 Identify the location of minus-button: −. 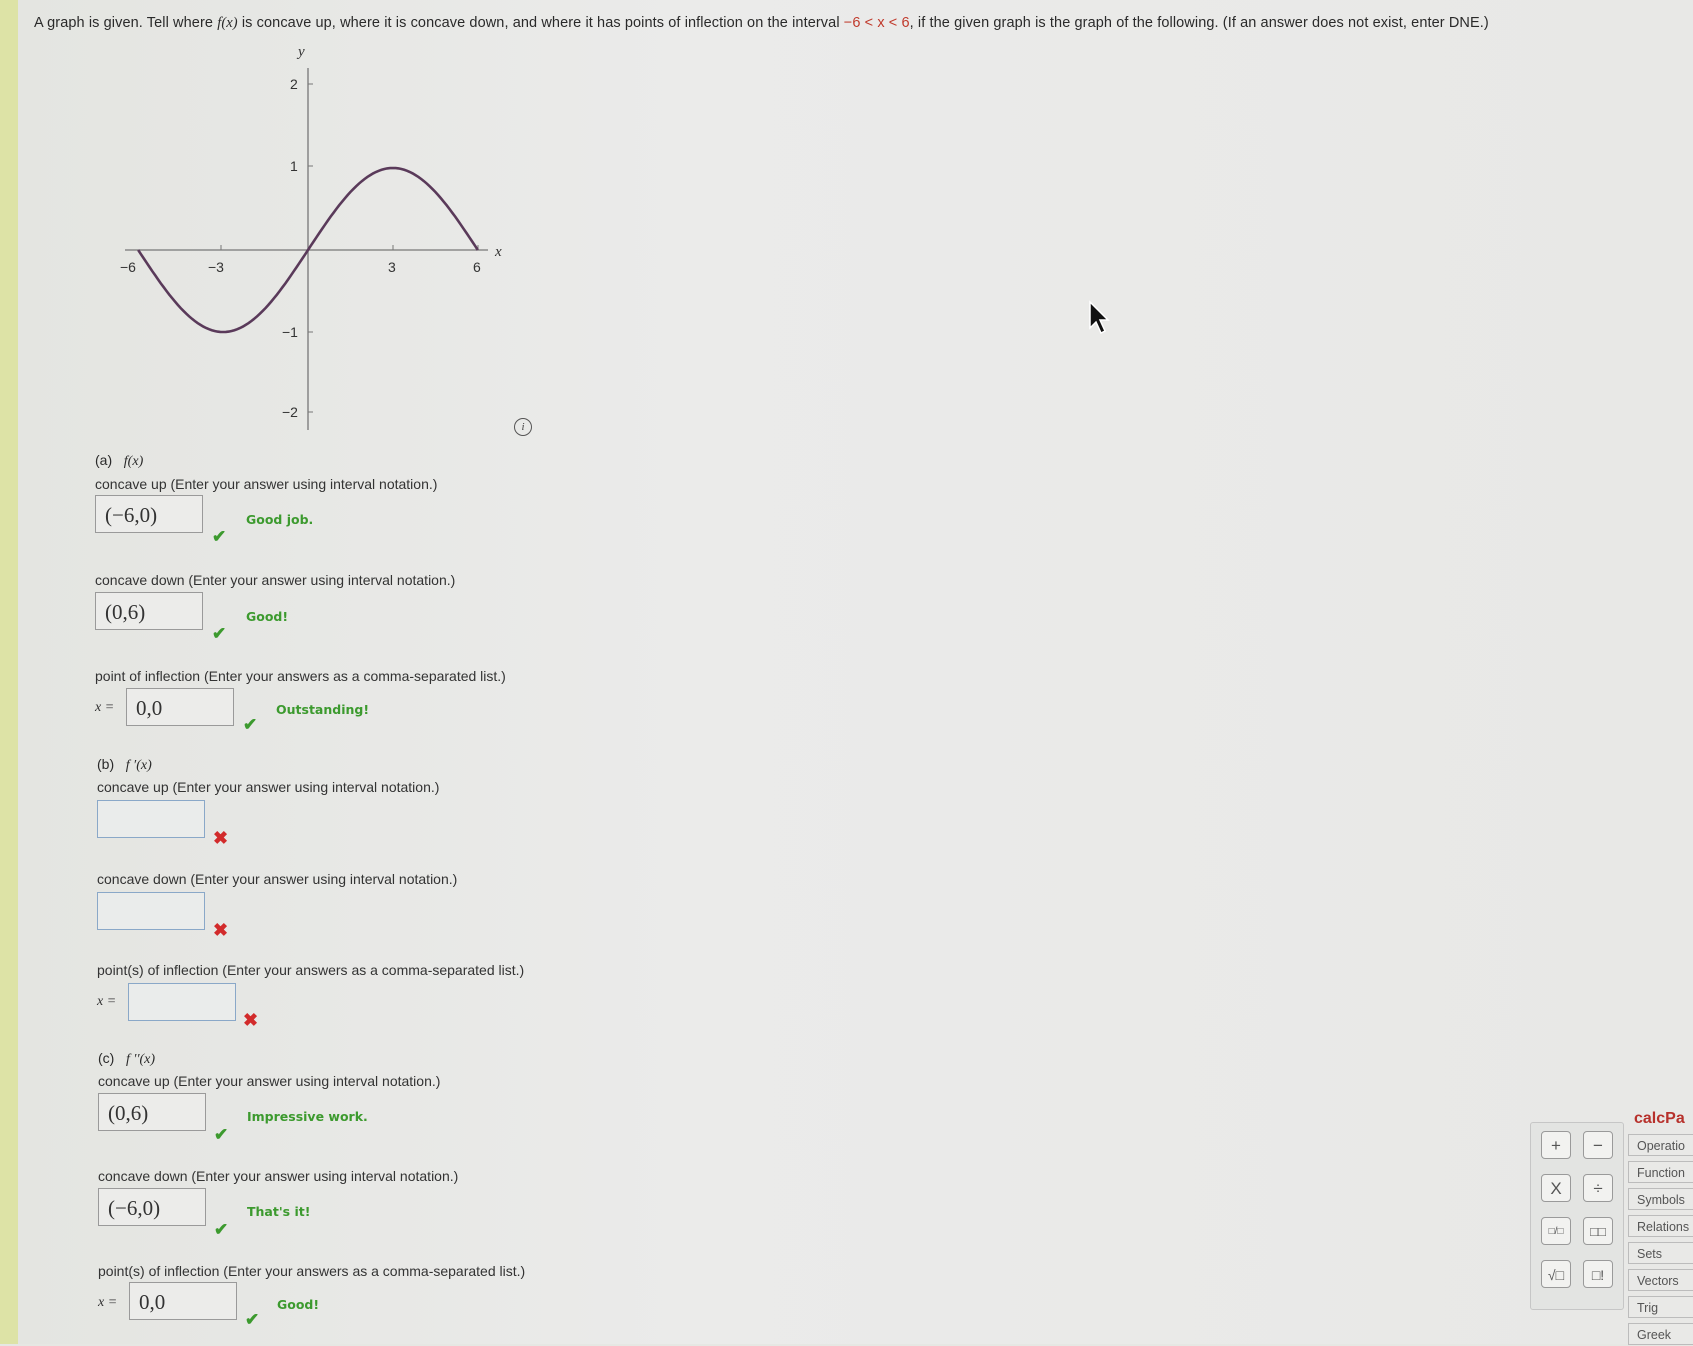
(1598, 1145).